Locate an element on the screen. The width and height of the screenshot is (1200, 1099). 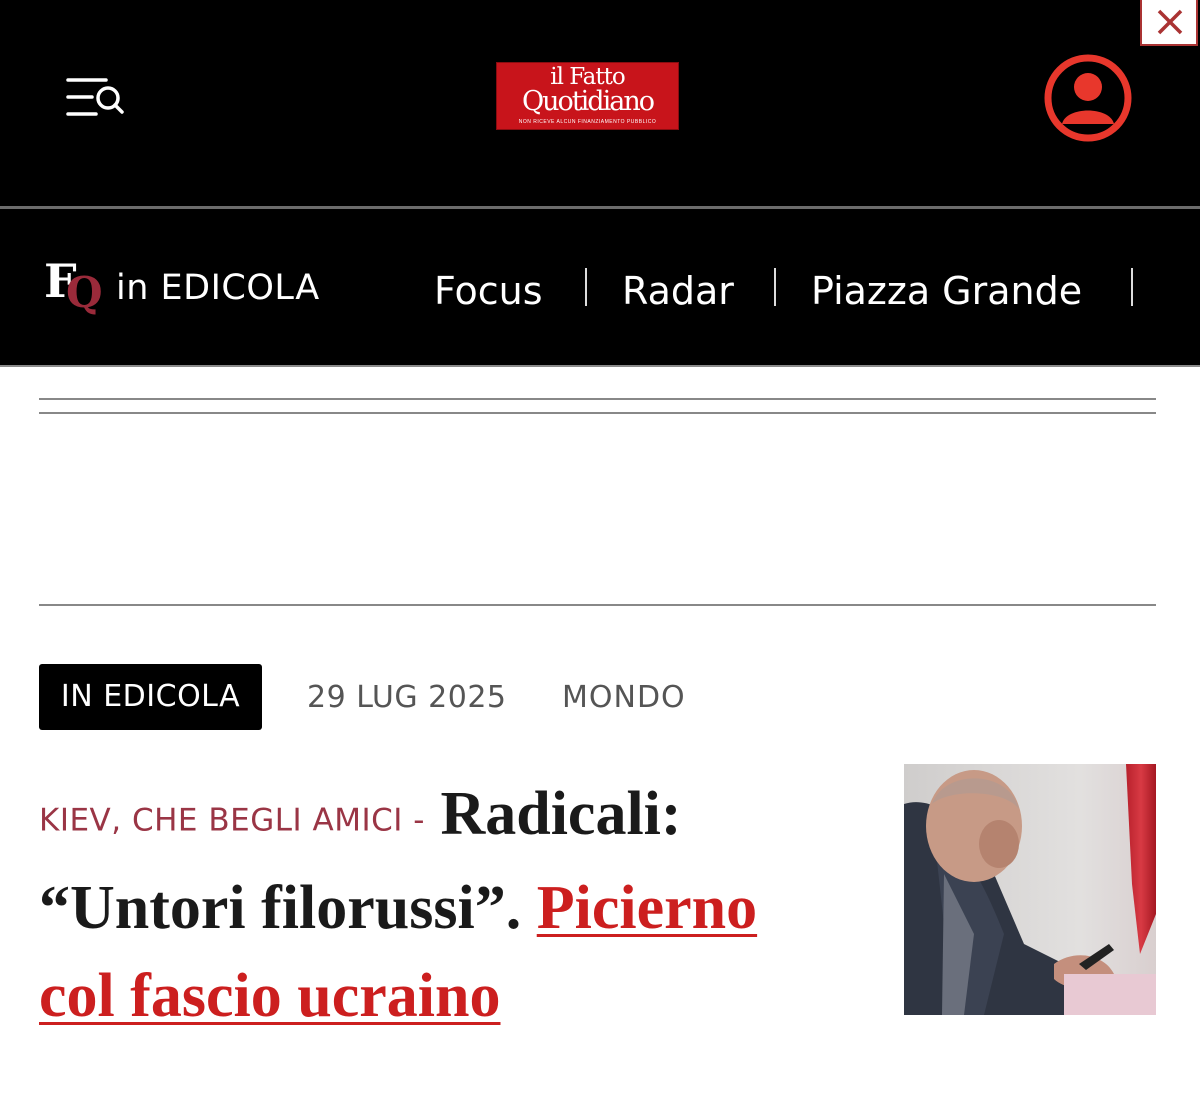
nav-link-piazza-grande: Piazza Grande is located at coordinates (946, 291).